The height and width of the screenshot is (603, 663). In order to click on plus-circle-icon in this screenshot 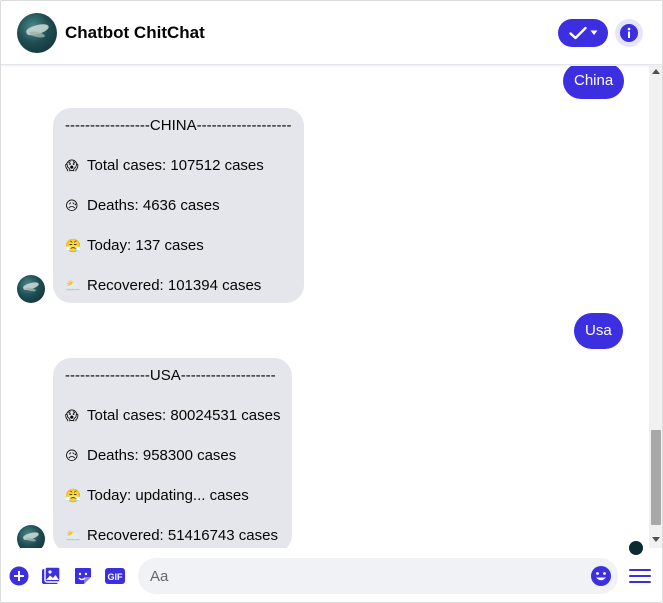, I will do `click(19, 576)`.